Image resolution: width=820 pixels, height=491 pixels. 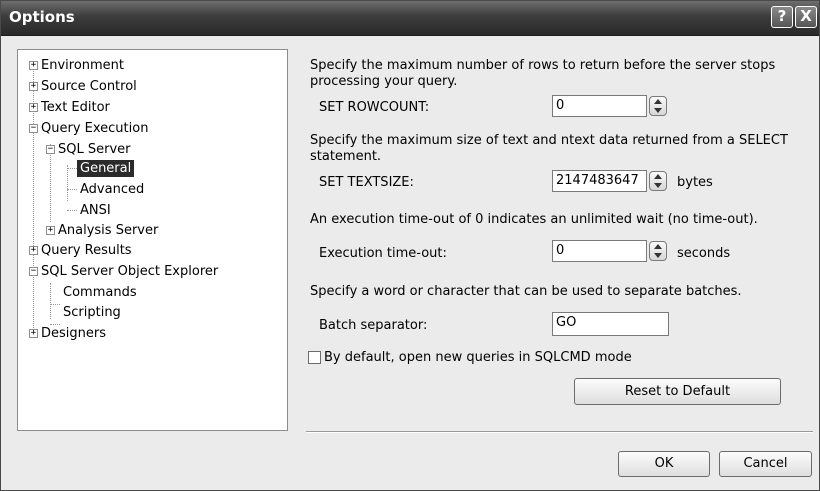 I want to click on ok-button: OK, so click(x=664, y=464).